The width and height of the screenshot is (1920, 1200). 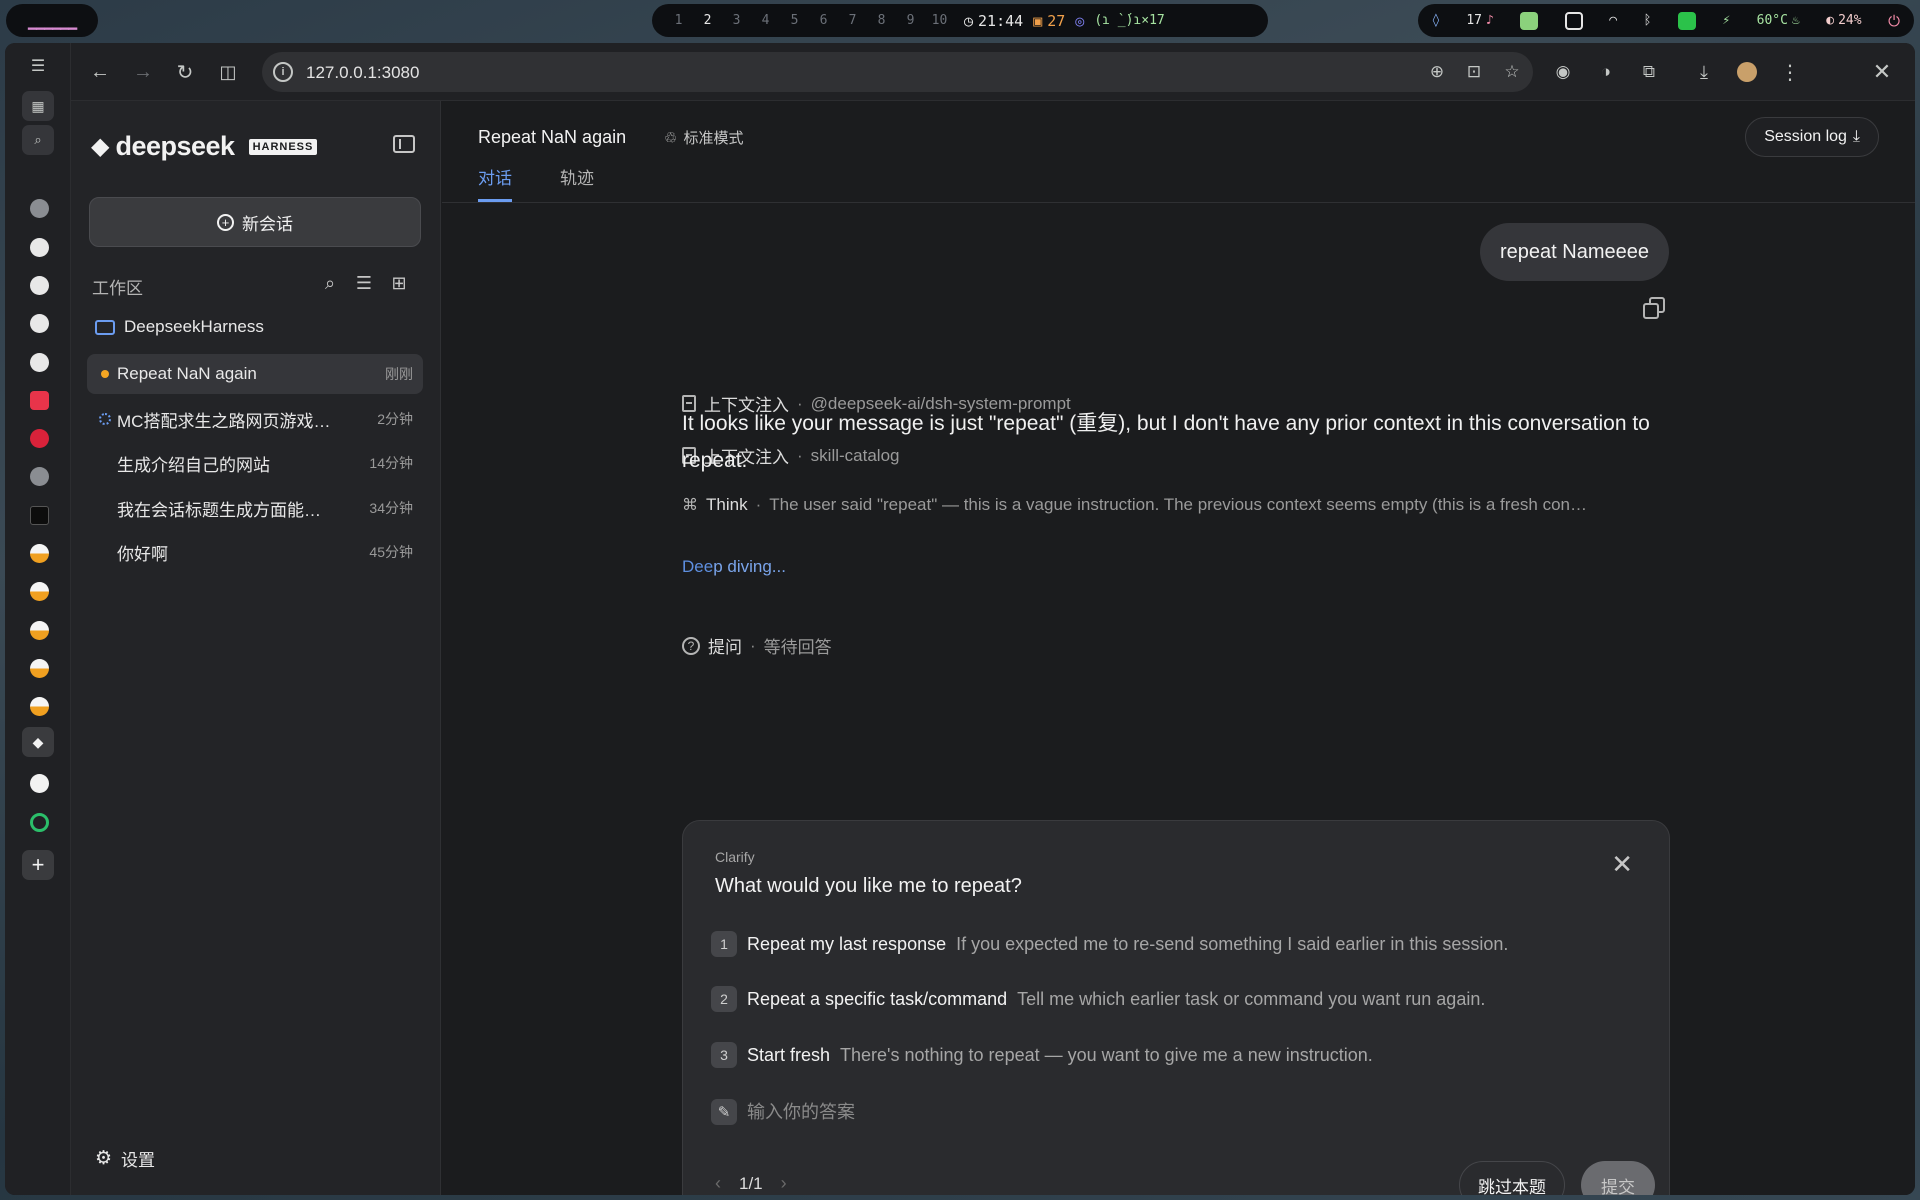 I want to click on workspace-10: 10, so click(x=939, y=20).